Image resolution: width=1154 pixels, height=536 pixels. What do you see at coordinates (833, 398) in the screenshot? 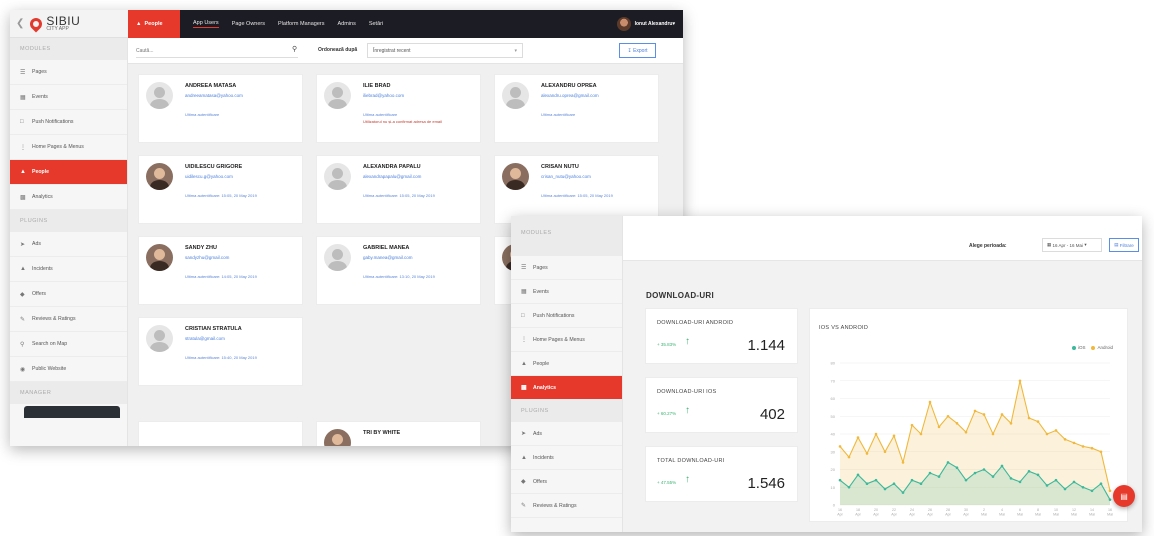
I see `y-tick-label: 60` at bounding box center [833, 398].